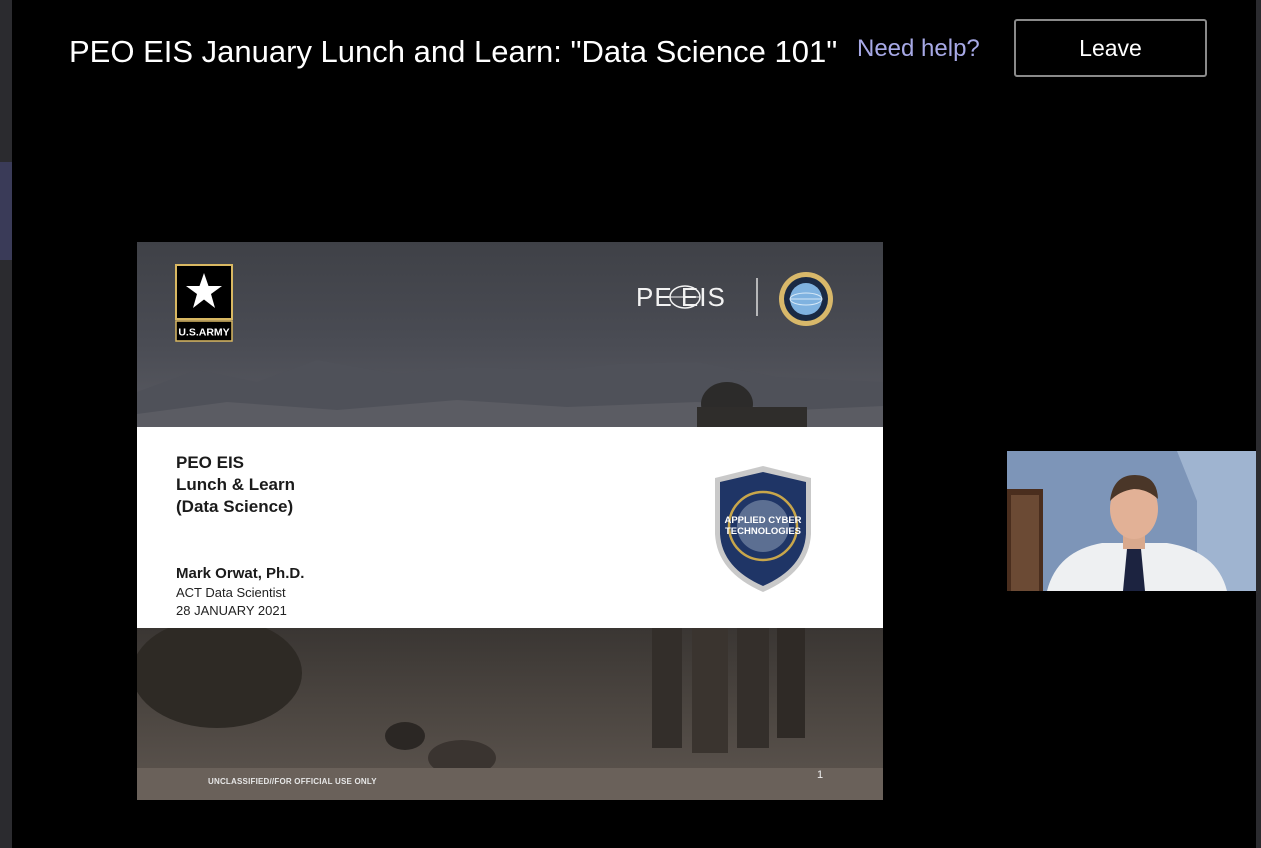 This screenshot has height=848, width=1261. I want to click on need-help-link: Need help?, so click(918, 49).